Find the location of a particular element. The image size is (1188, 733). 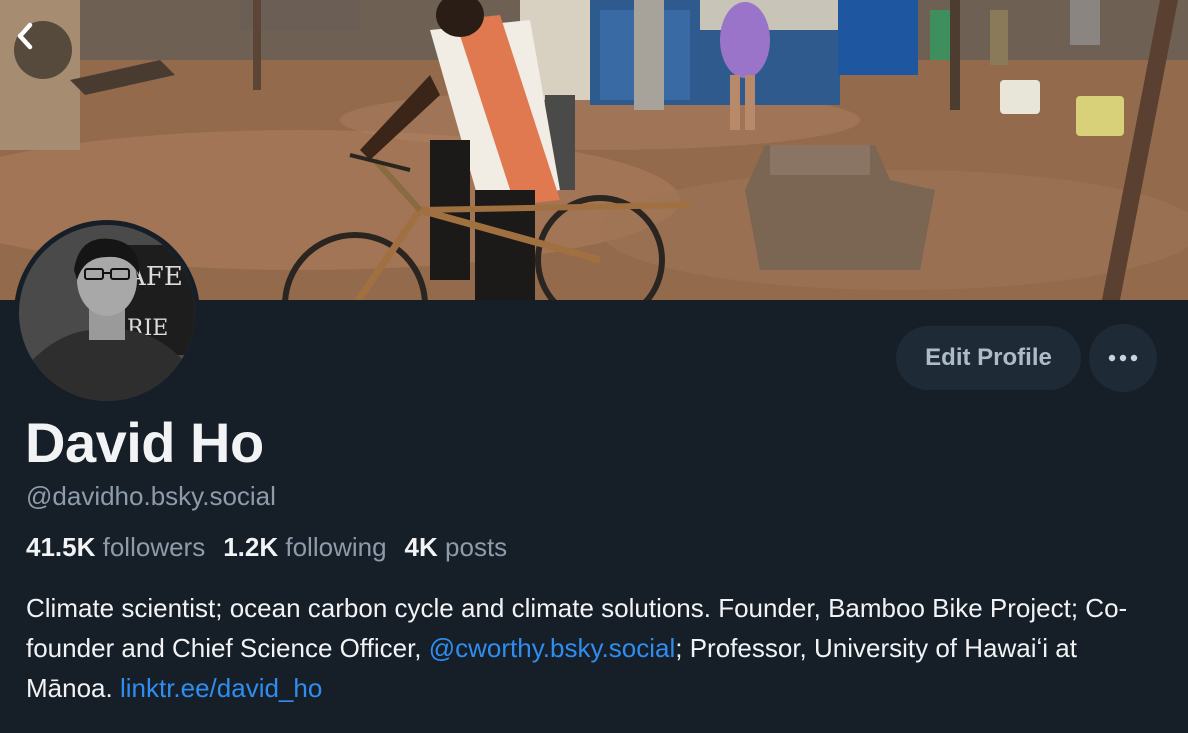

following-count: 1.2K following is located at coordinates (304, 547).